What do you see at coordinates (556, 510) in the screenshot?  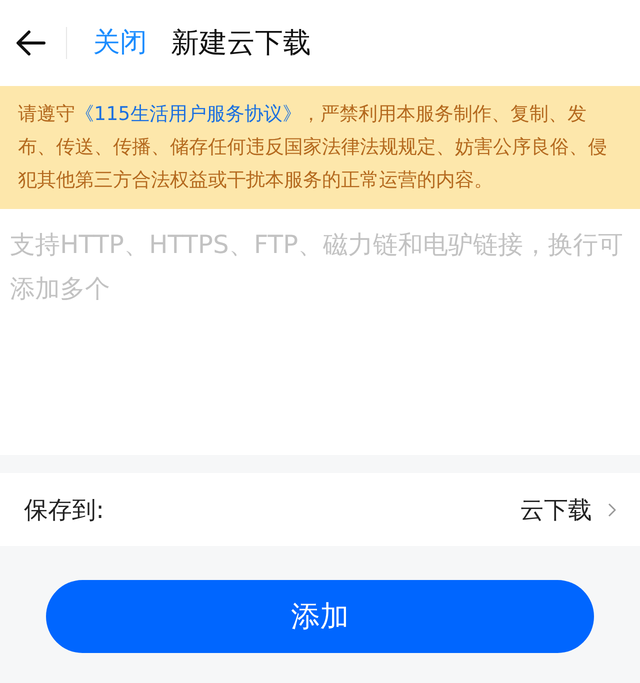 I see `save-folder: 云下载` at bounding box center [556, 510].